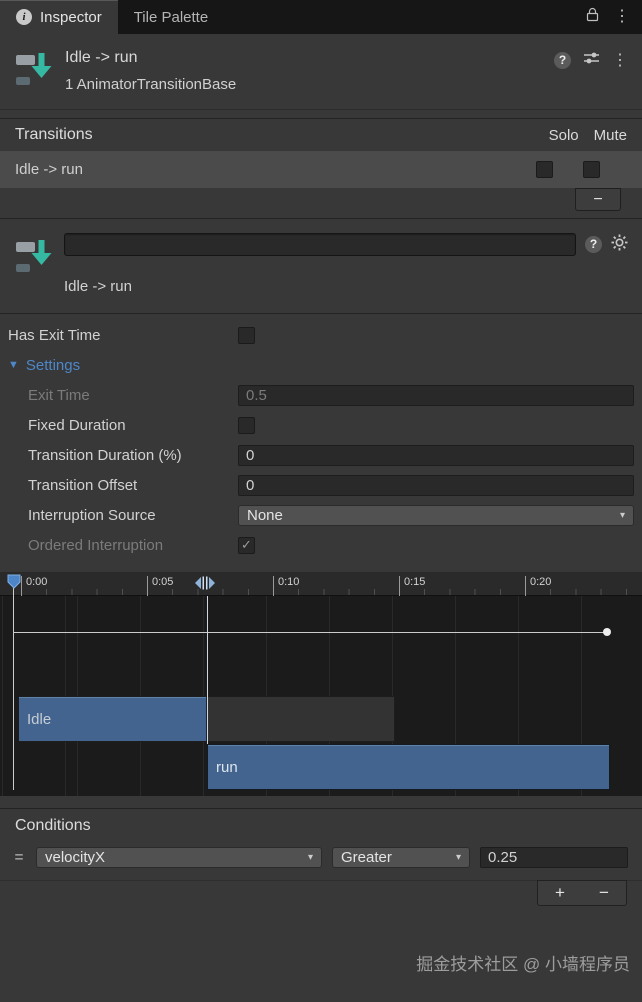  What do you see at coordinates (436, 485) in the screenshot?
I see `transition-offset-field: 0` at bounding box center [436, 485].